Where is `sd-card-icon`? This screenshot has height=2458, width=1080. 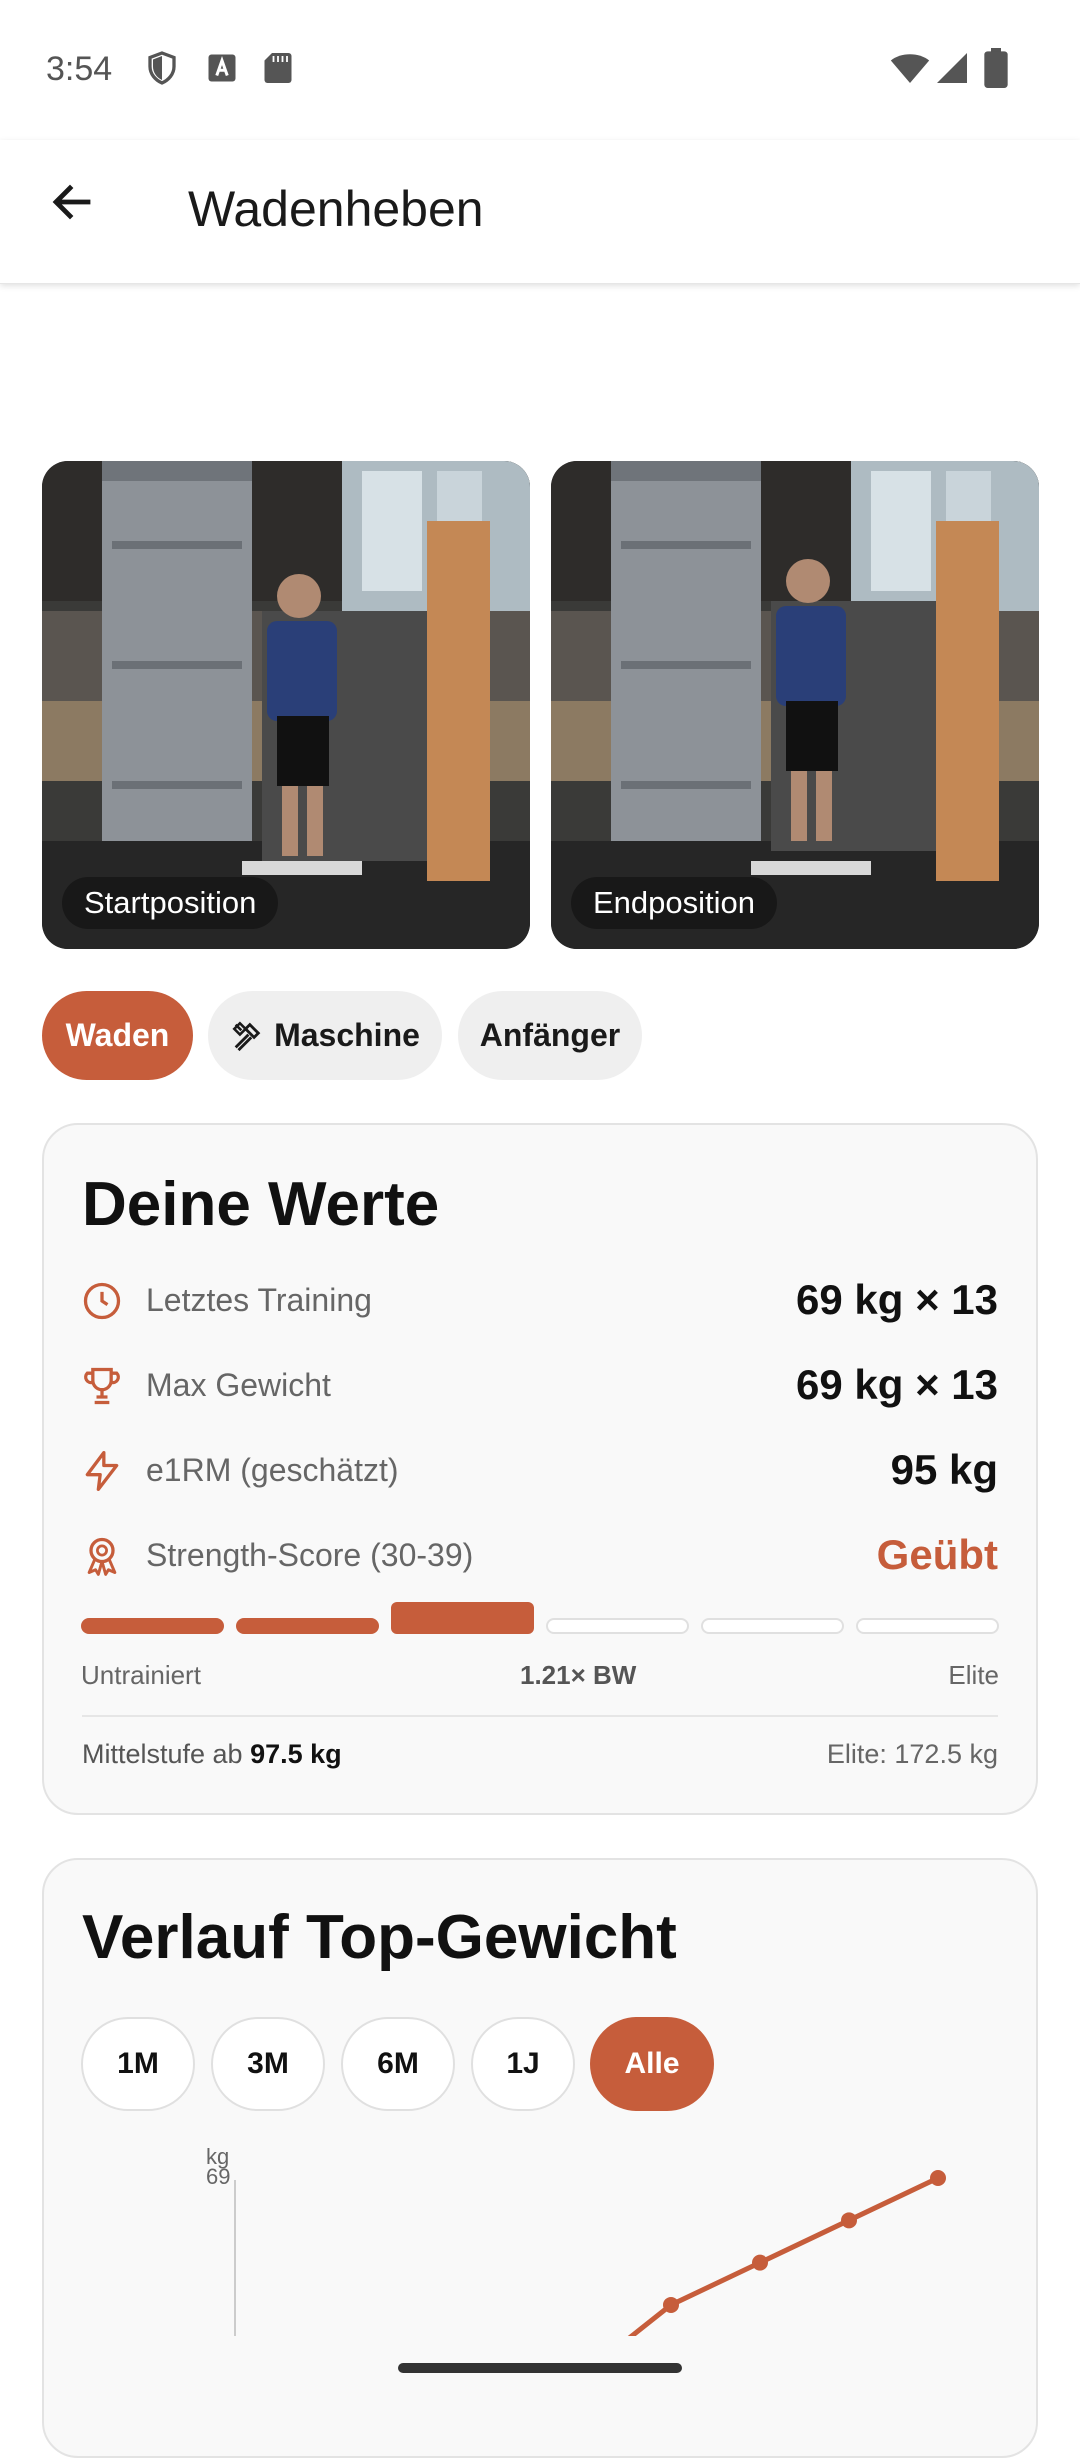 sd-card-icon is located at coordinates (278, 68).